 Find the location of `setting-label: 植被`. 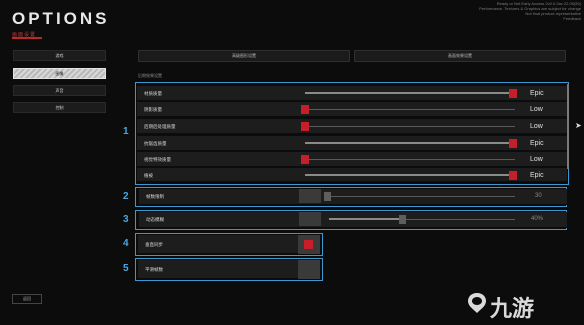

setting-label: 植被 is located at coordinates (148, 175).